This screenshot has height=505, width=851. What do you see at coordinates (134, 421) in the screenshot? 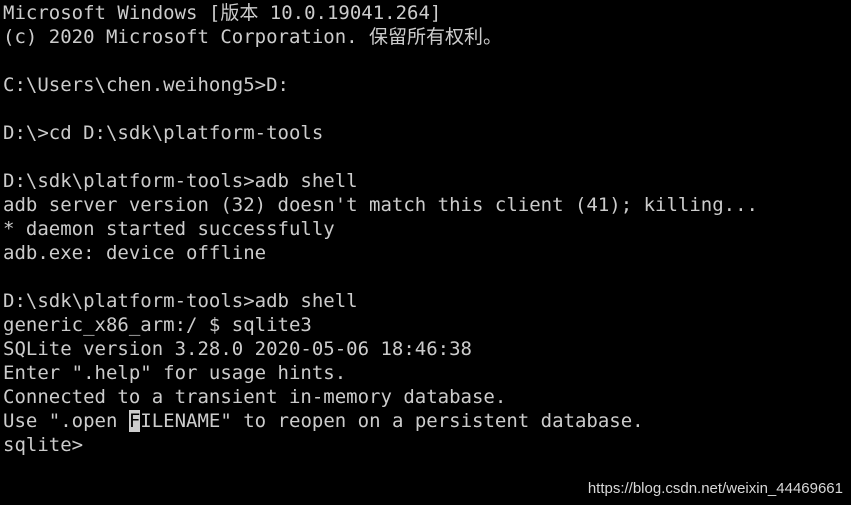
I see `text-cursor: F` at bounding box center [134, 421].